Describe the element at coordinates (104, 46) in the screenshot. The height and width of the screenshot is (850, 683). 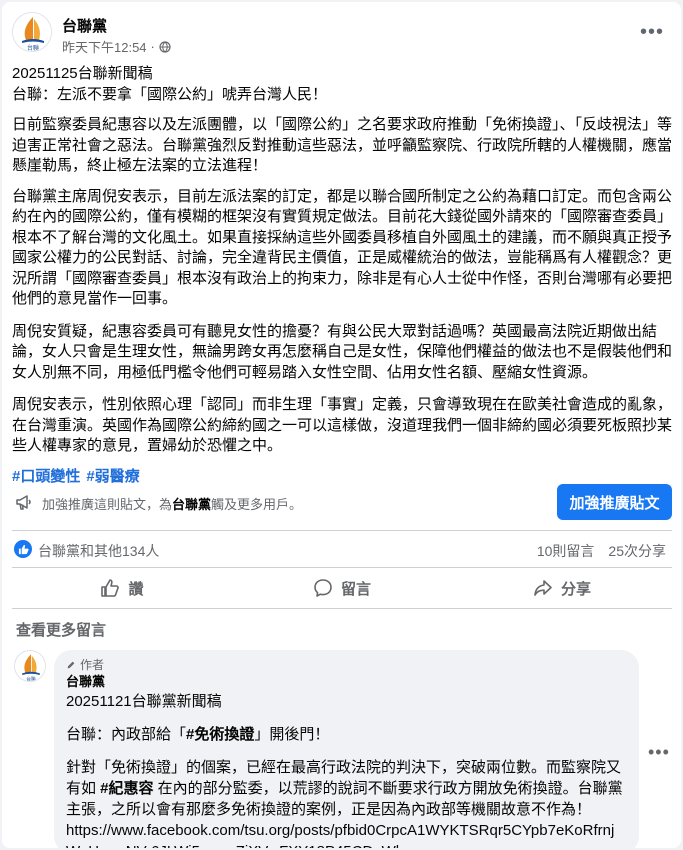
I see `post-timestamp: 昨天下午12:54` at that location.